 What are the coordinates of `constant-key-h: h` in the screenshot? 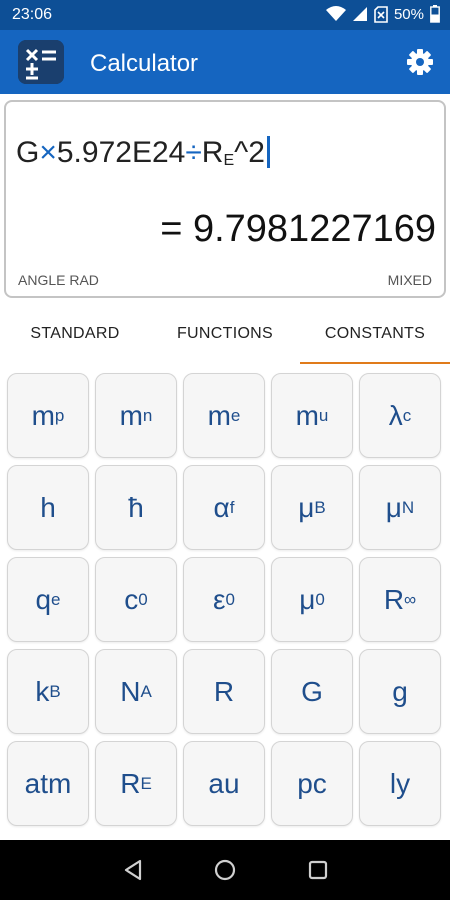 It's located at (48, 507).